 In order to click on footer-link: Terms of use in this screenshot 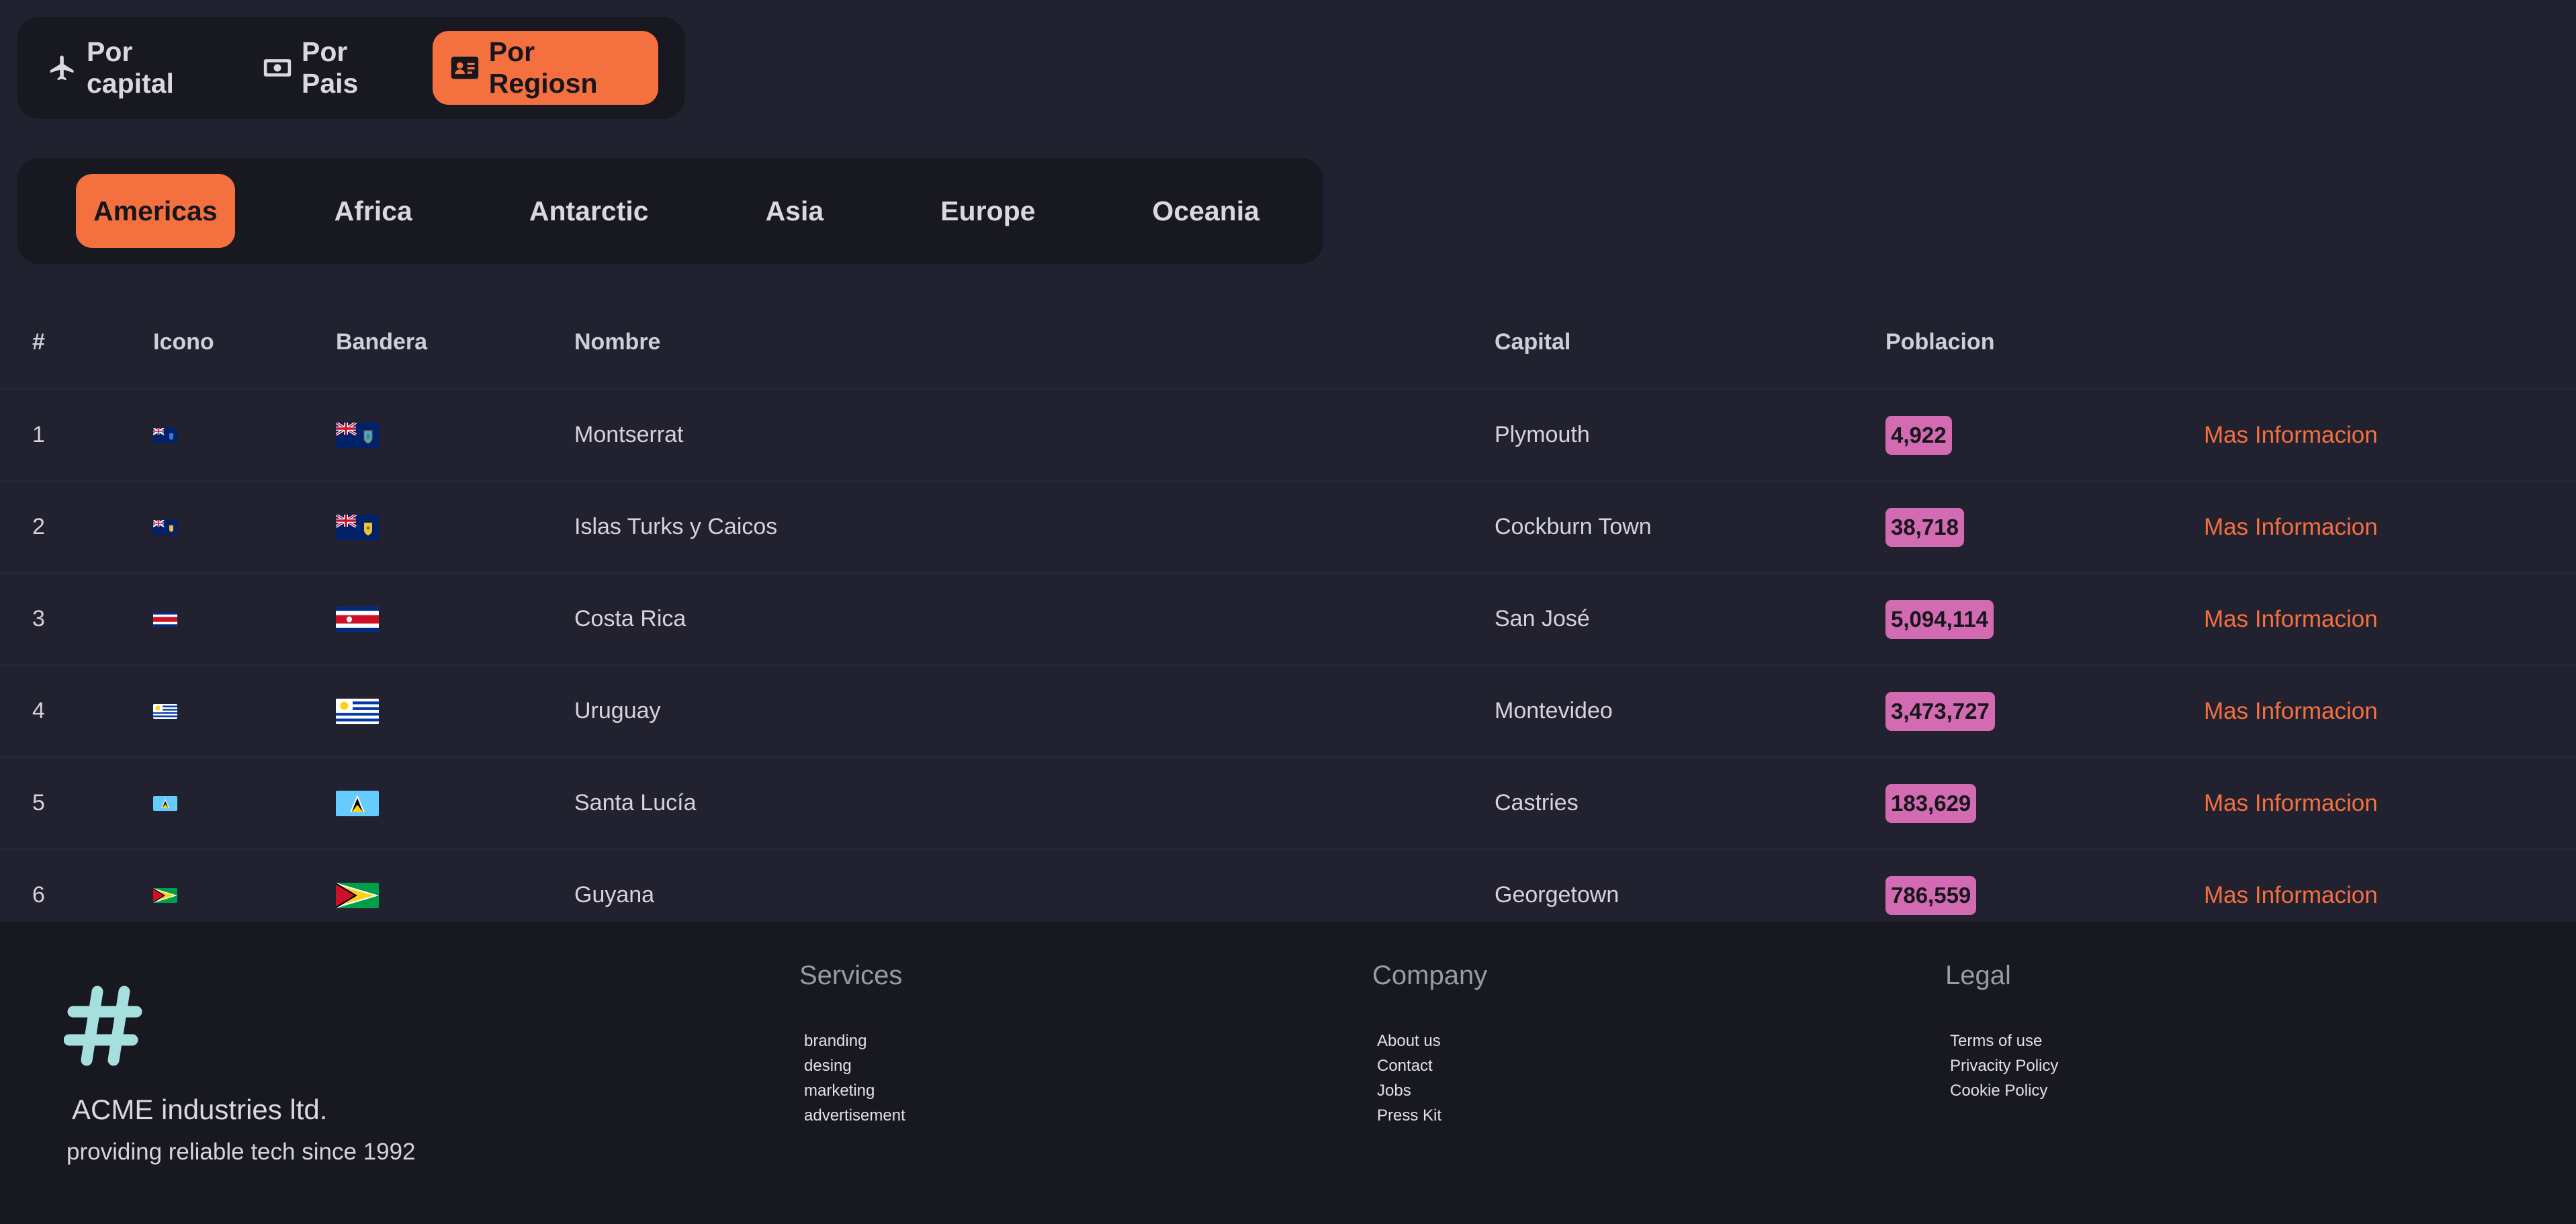, I will do `click(2002, 1041)`.